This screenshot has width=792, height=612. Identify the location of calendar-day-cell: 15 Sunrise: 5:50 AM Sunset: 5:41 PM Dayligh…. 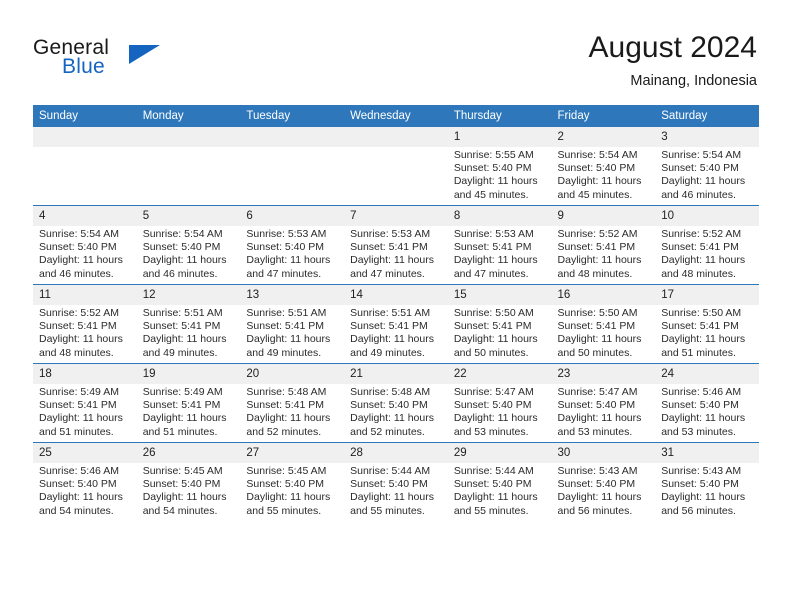
(499, 324).